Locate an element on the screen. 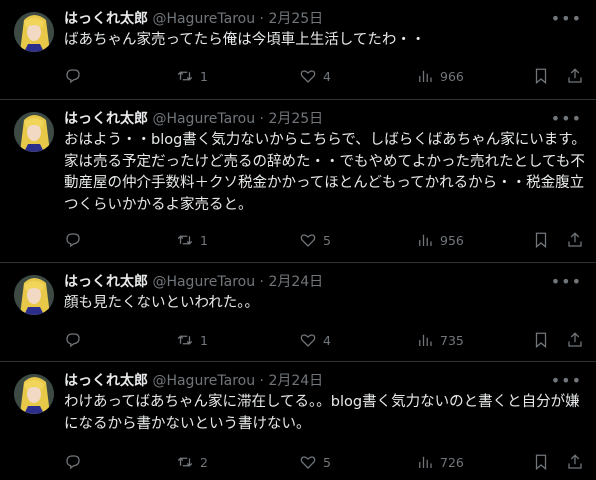  views-button: 735 is located at coordinates (440, 340).